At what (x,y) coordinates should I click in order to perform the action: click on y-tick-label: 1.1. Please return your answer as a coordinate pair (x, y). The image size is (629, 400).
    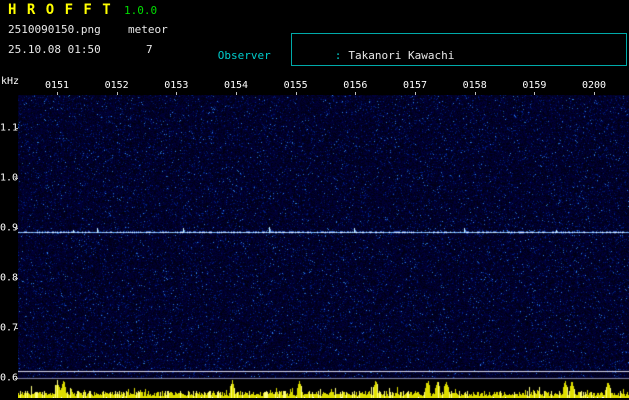
    Looking at the image, I should click on (9, 128).